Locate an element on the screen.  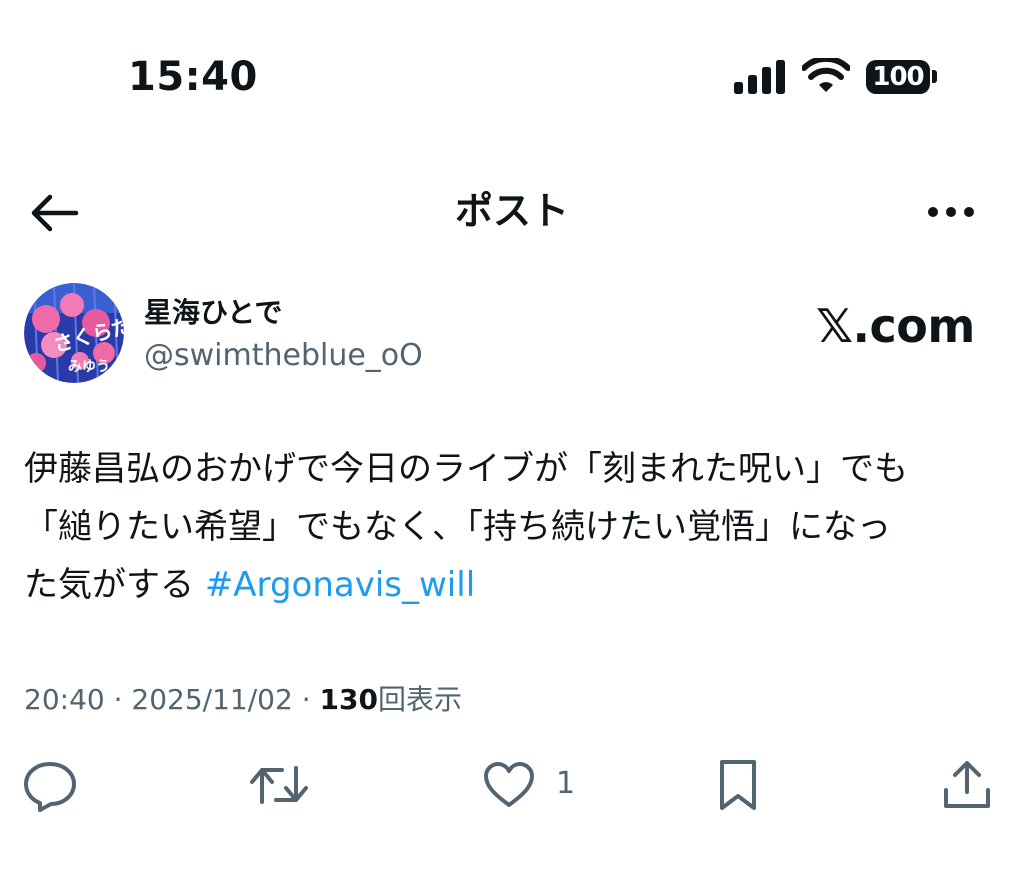
like-count: 1 is located at coordinates (566, 783).